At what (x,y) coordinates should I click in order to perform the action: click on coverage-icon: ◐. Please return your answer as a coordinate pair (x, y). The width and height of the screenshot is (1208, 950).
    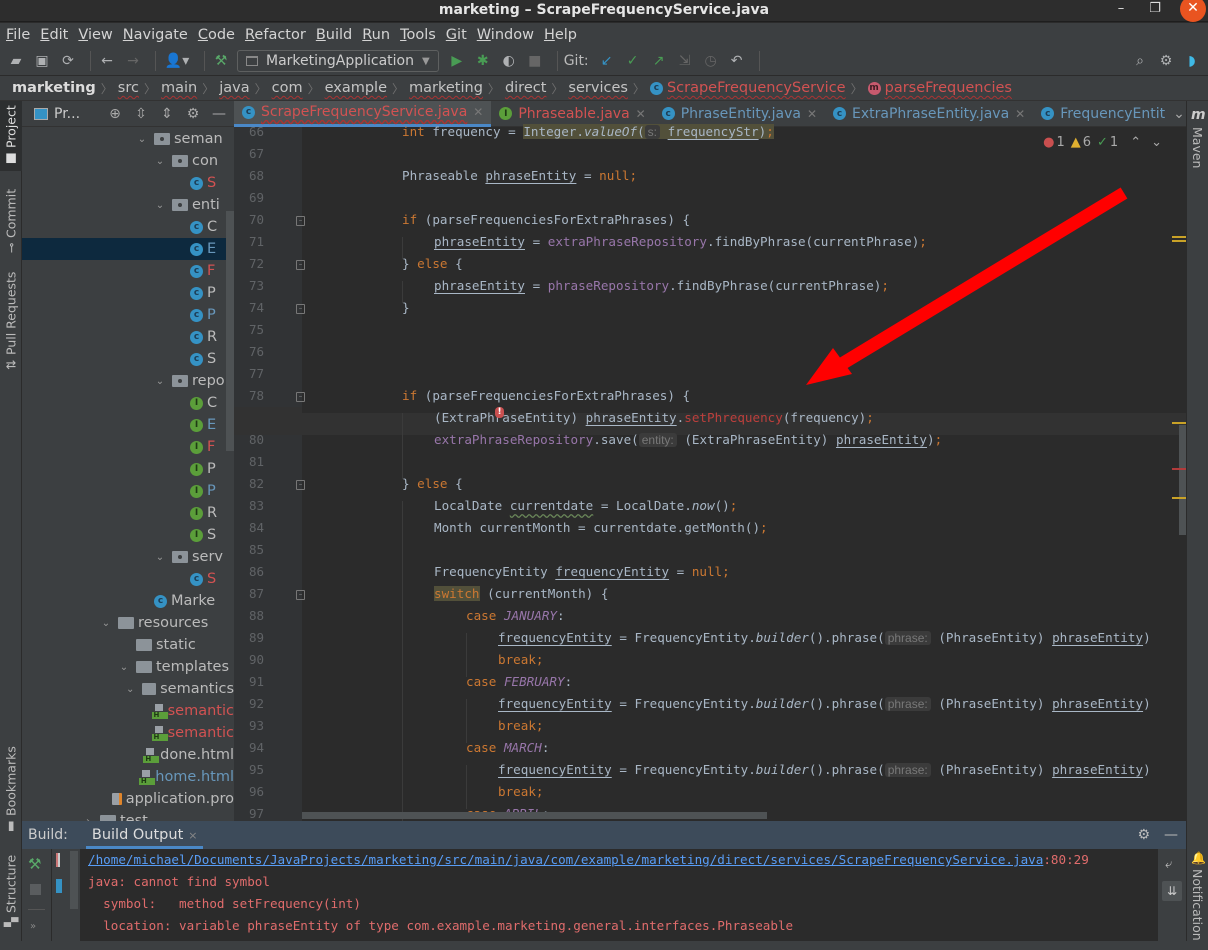
    Looking at the image, I should click on (509, 61).